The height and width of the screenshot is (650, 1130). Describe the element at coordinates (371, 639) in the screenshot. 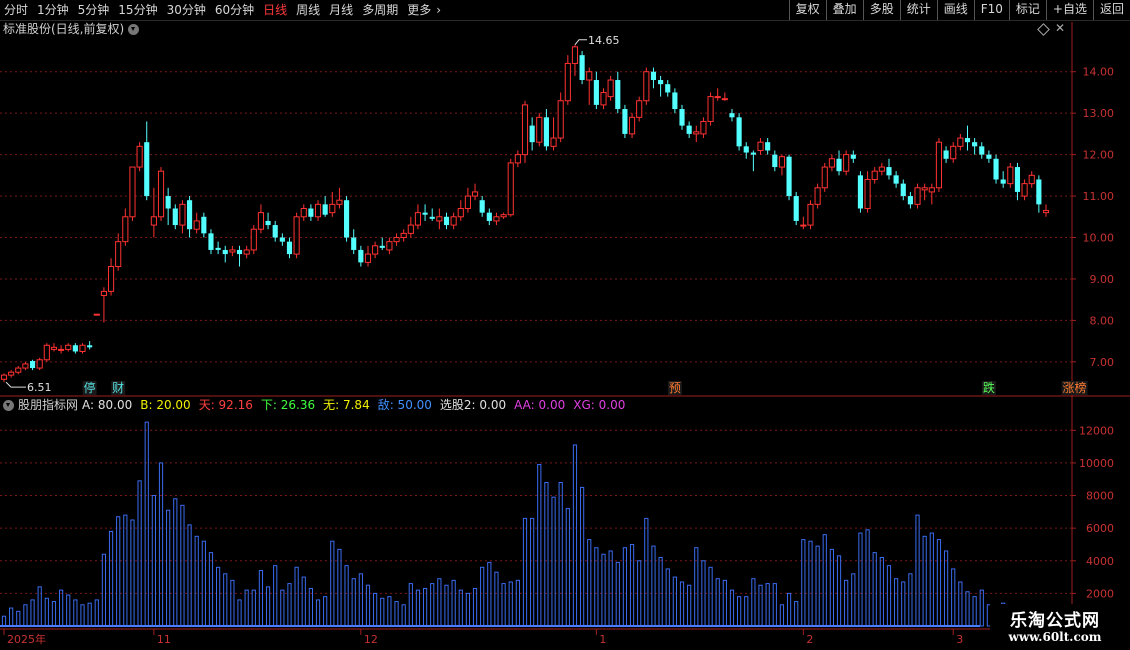

I see `time-tick-label: 12` at that location.